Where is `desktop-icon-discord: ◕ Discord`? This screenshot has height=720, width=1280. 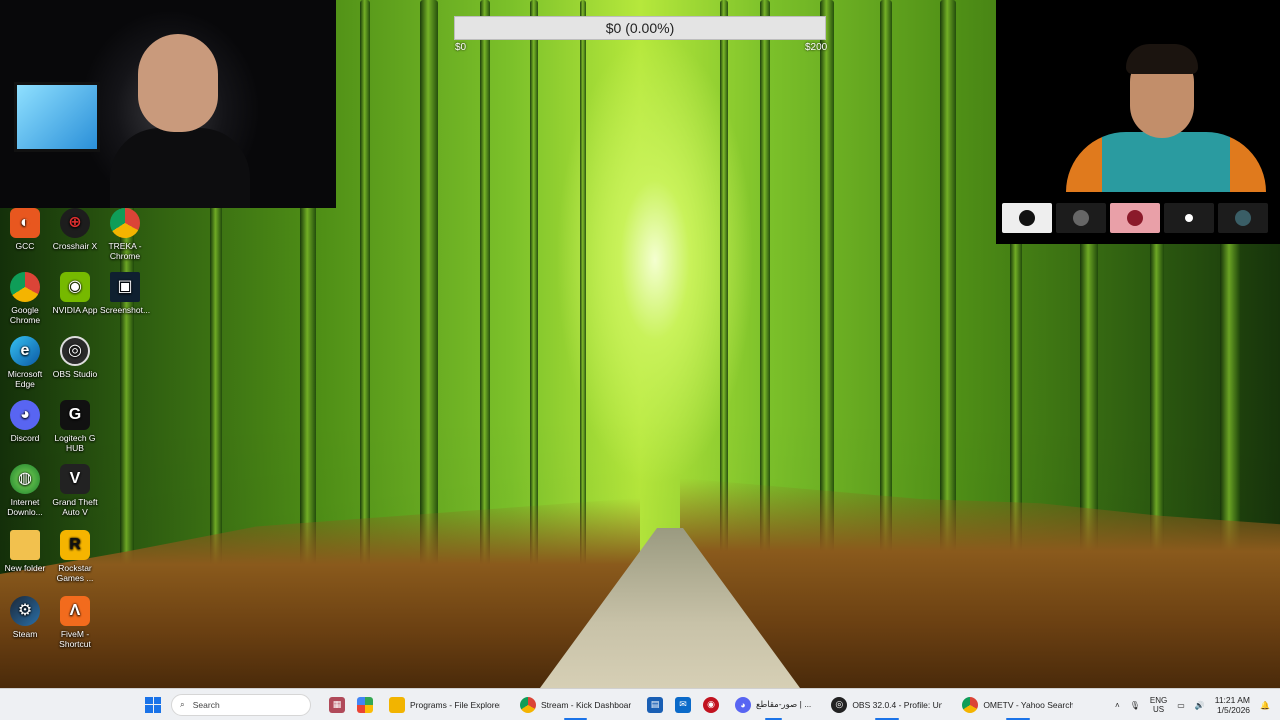 desktop-icon-discord: ◕ Discord is located at coordinates (25, 421).